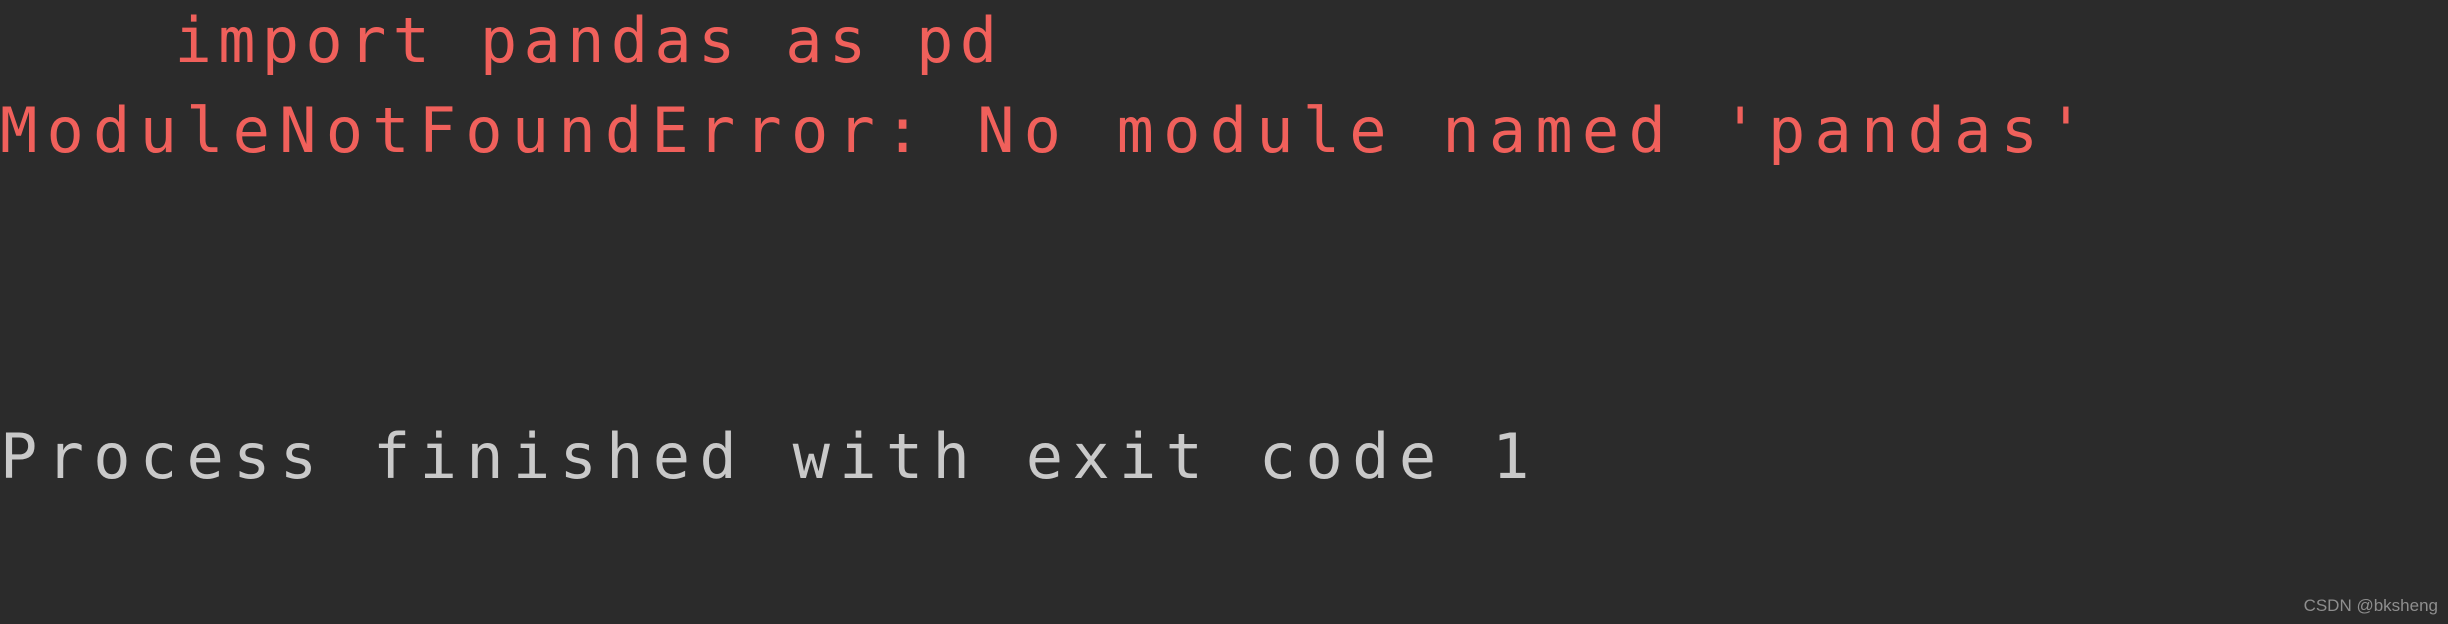  What do you see at coordinates (502, 40) in the screenshot?
I see `console-line-import-statement: import pandas as pd` at bounding box center [502, 40].